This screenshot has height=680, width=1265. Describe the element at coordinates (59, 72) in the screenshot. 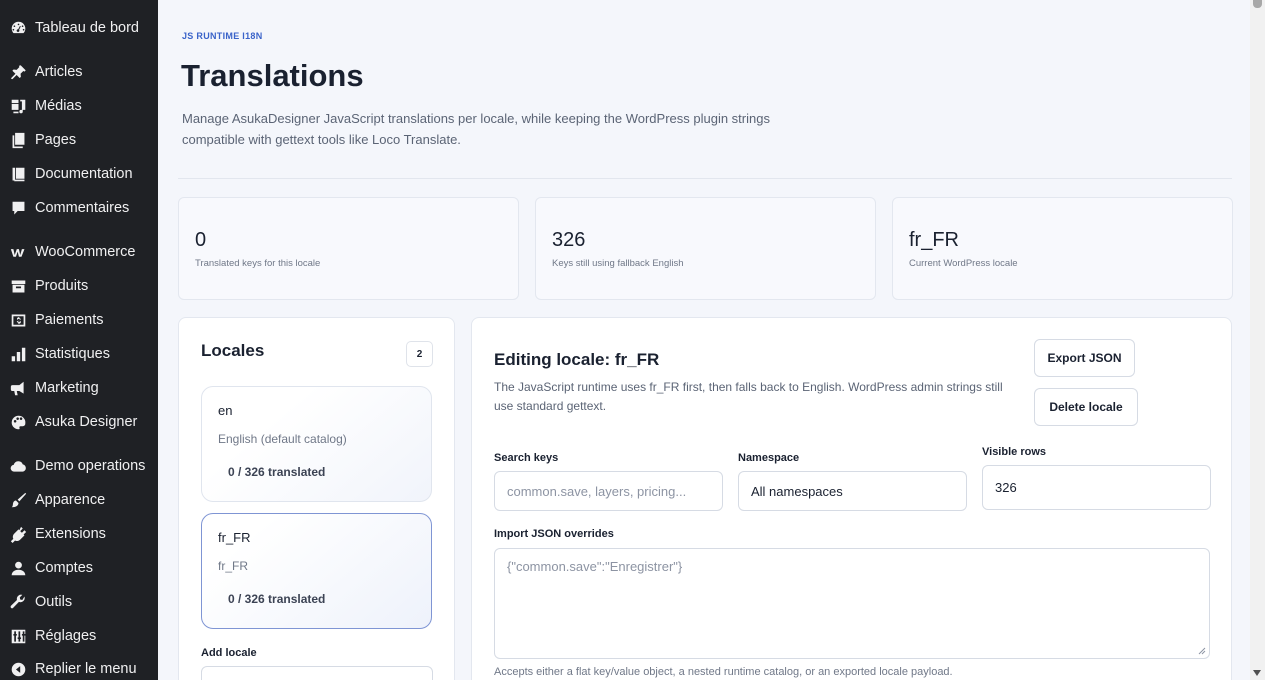

I see `sidebar-item-label: Articles` at that location.